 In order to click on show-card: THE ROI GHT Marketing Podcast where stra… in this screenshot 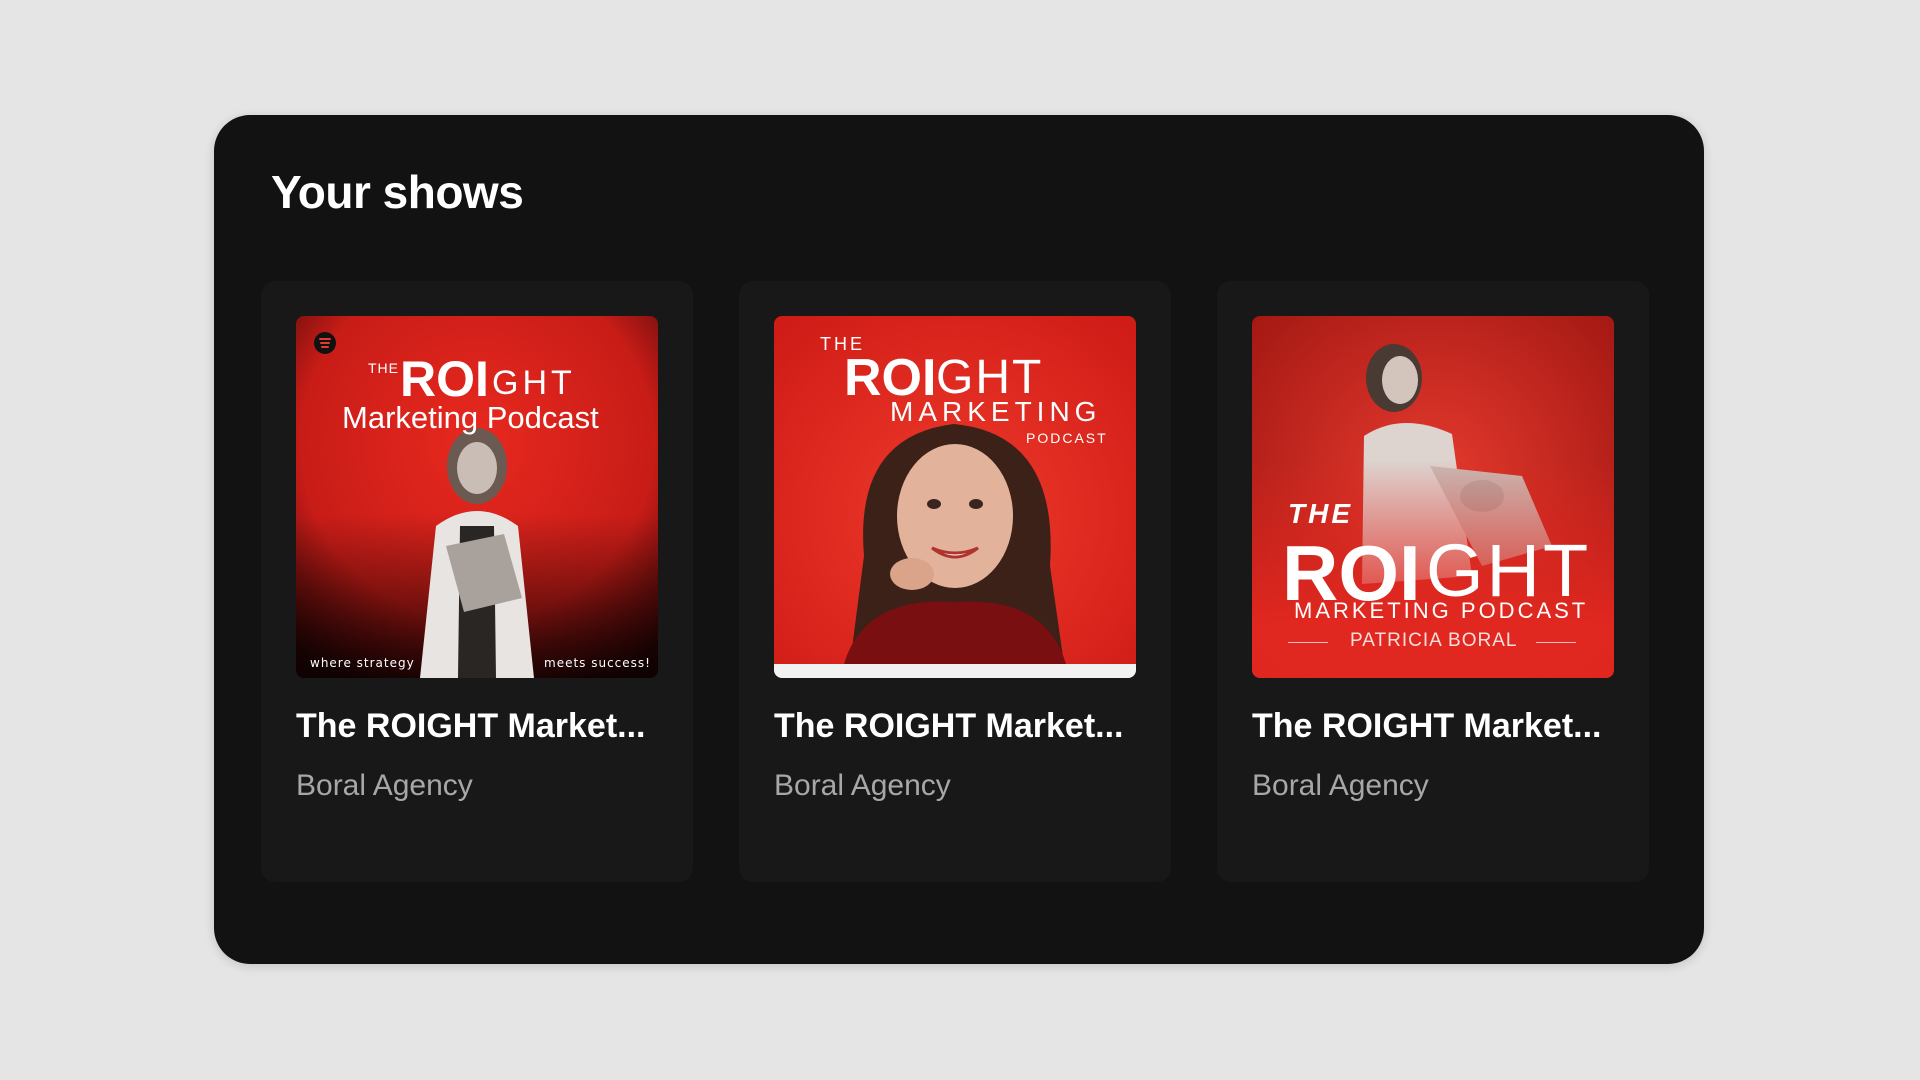, I will do `click(477, 581)`.